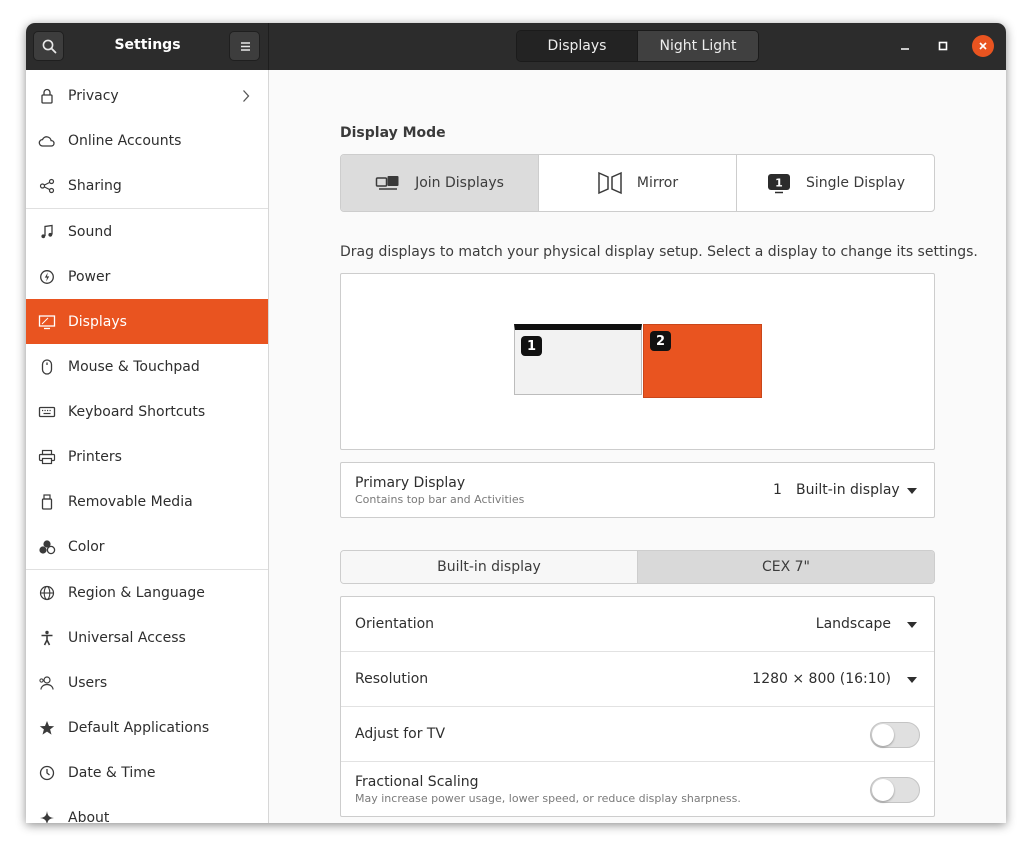 This screenshot has height=852, width=1032. I want to click on single-display-badge: 1, so click(779, 183).